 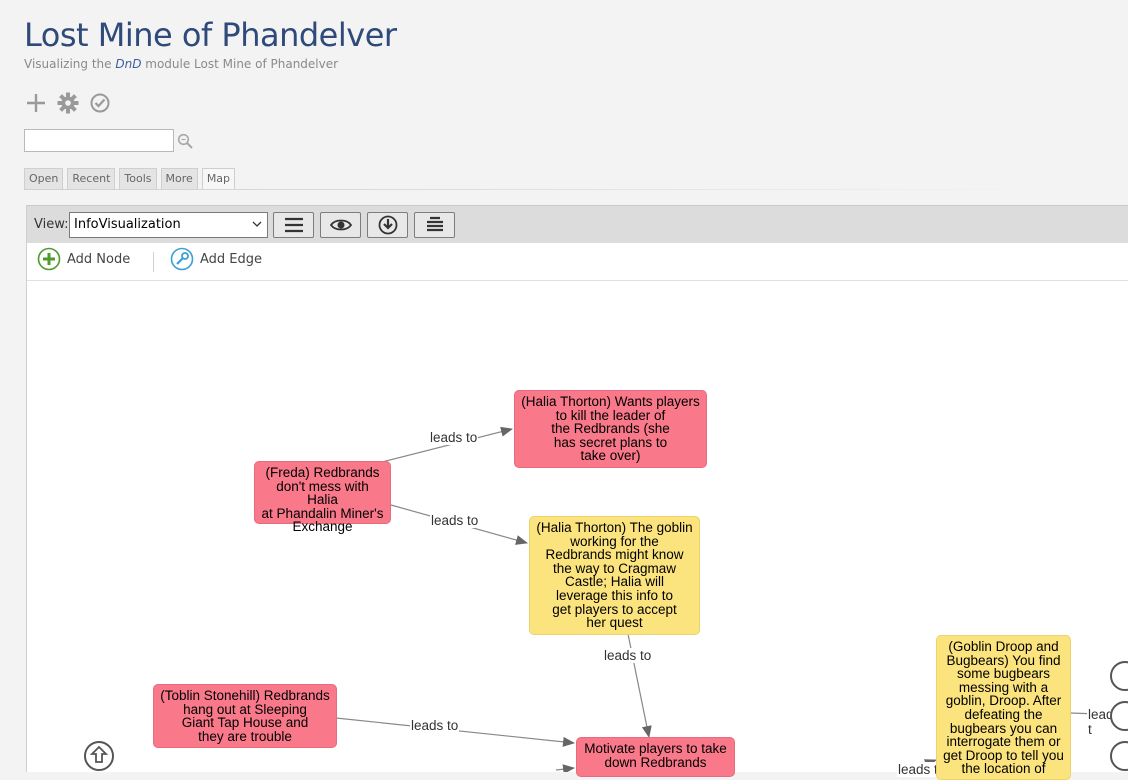 I want to click on view-toolbar: View: InfoVisualization, so click(x=577, y=224).